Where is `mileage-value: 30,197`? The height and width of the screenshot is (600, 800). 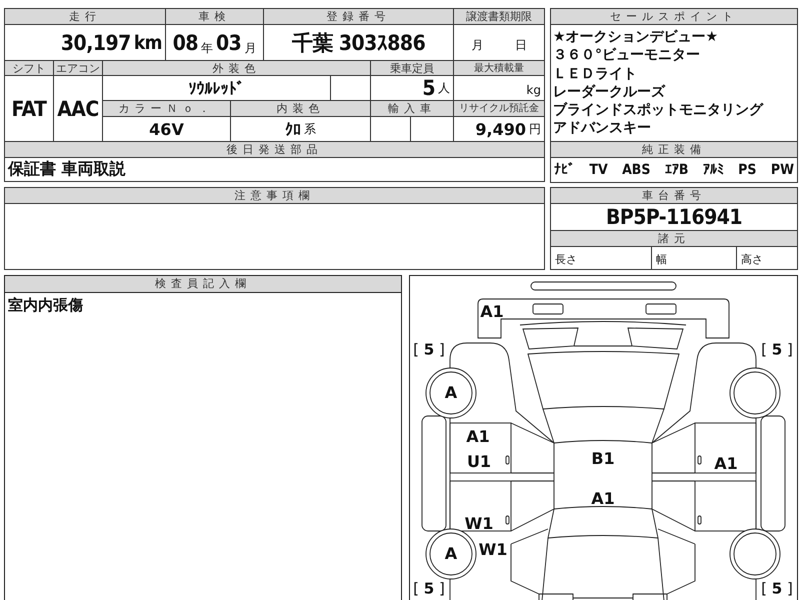
mileage-value: 30,197 is located at coordinates (95, 42).